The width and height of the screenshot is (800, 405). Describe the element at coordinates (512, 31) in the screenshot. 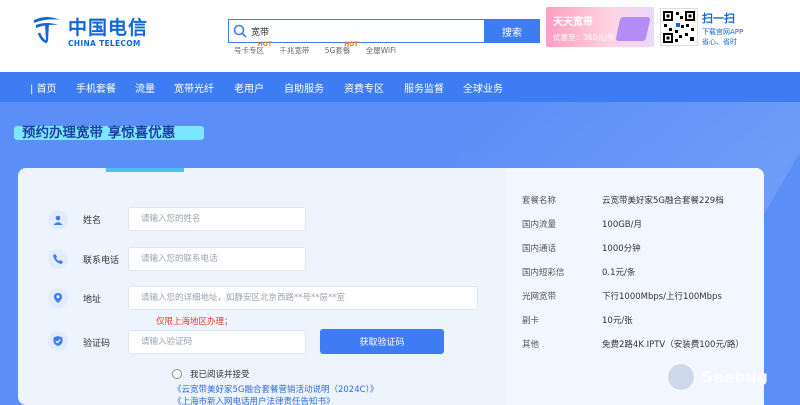

I see `search-button: 搜索` at that location.